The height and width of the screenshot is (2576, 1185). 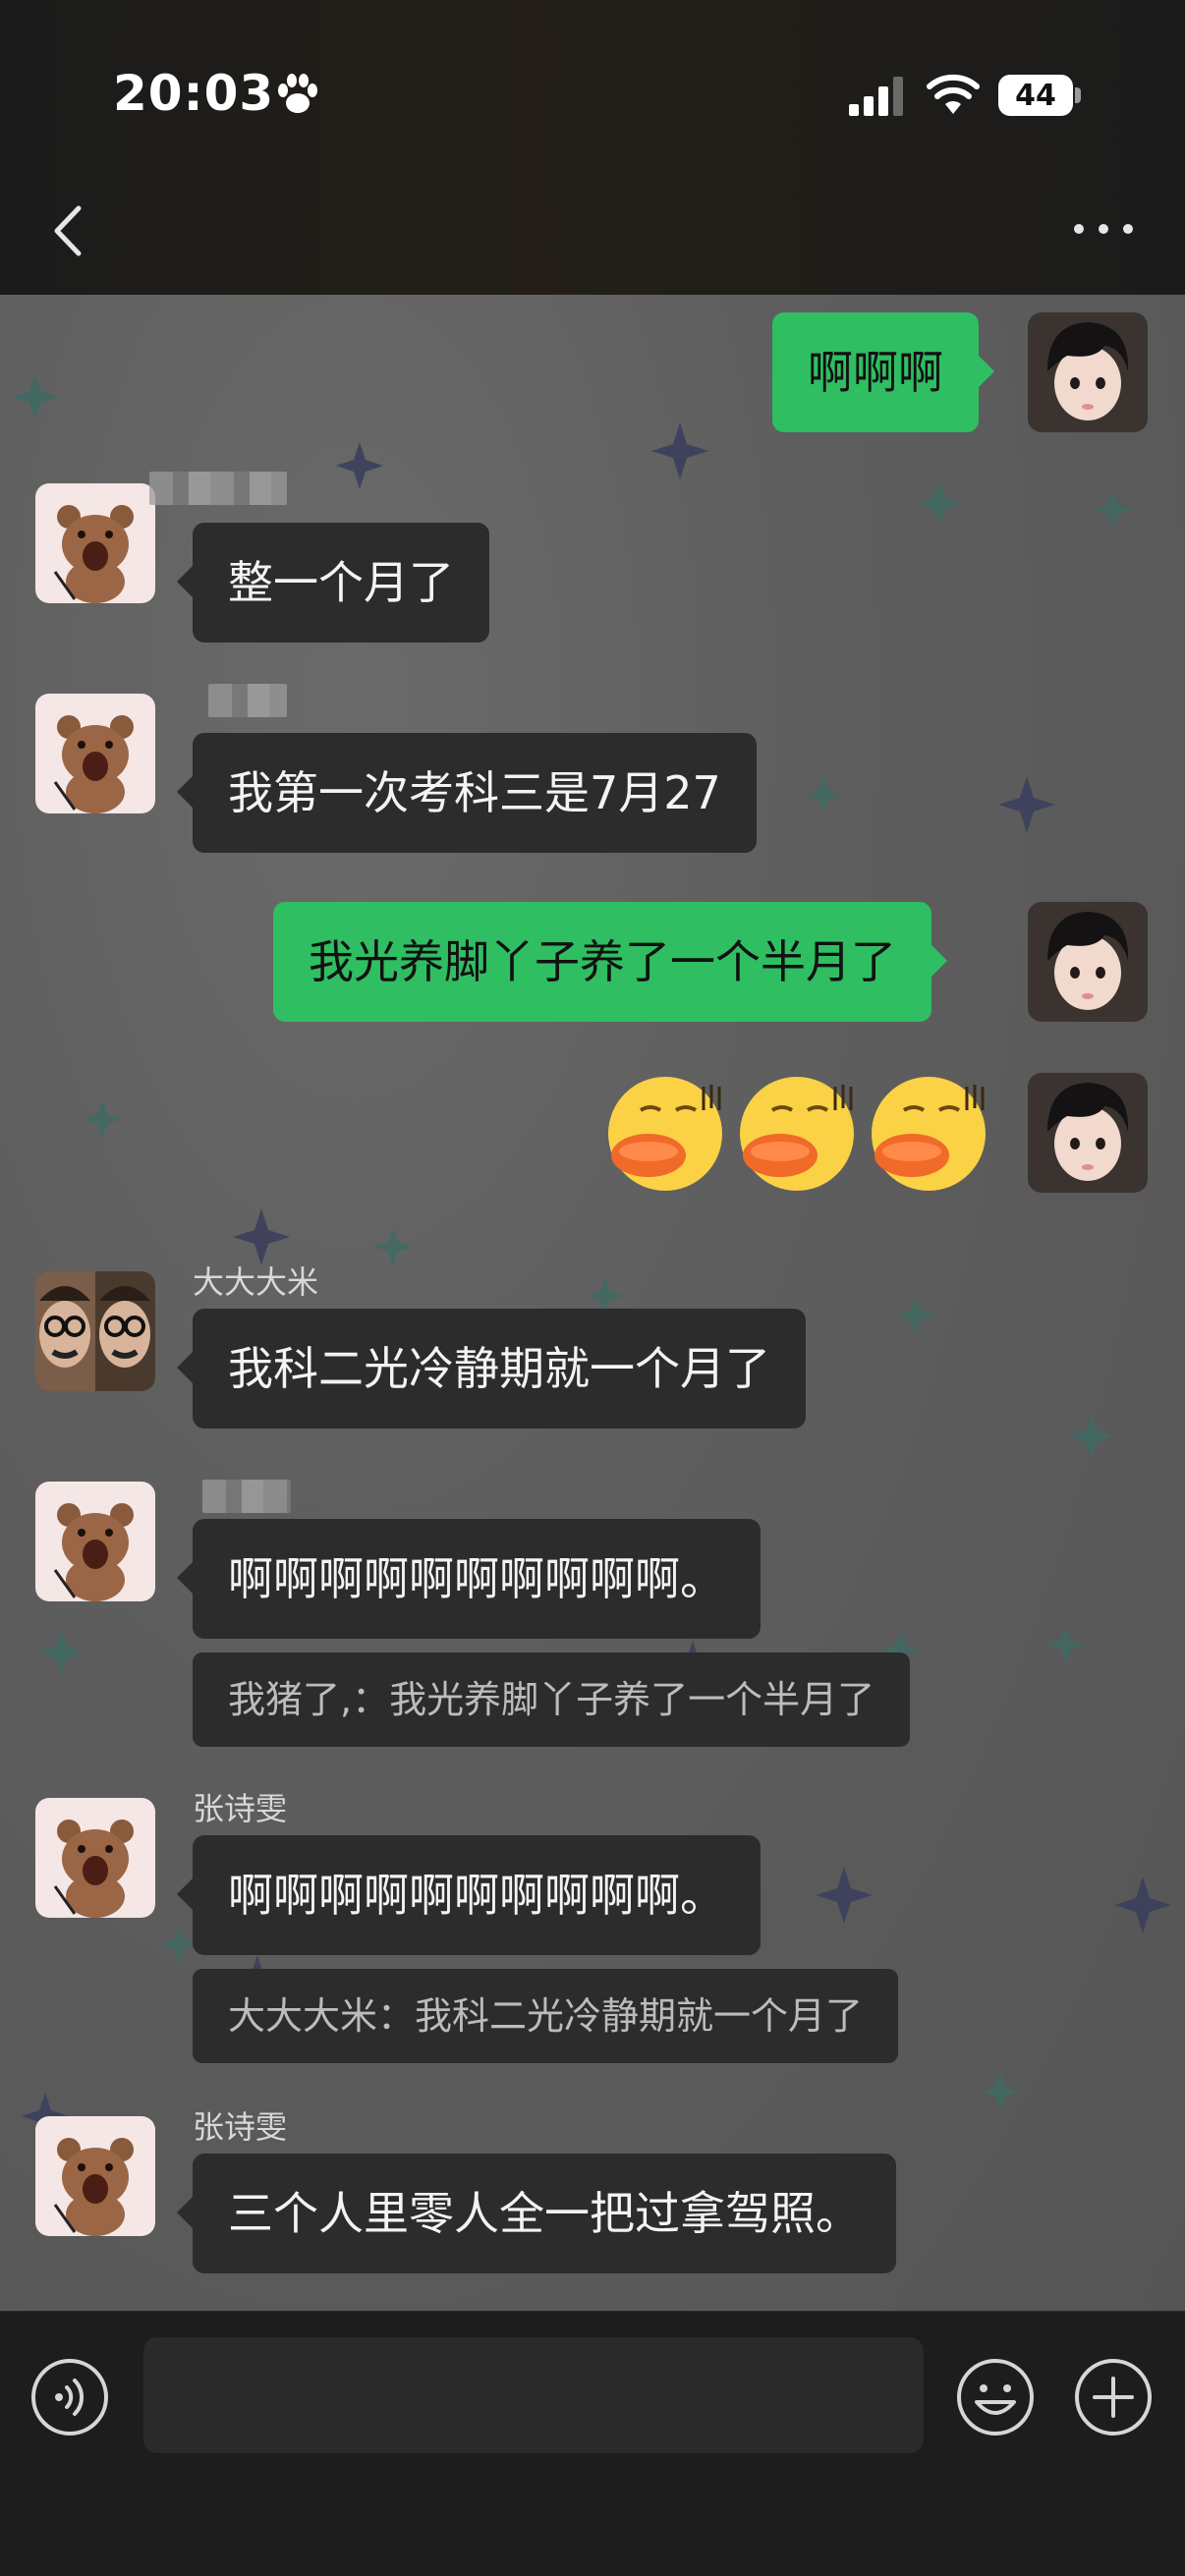 I want to click on cellular-signal-icon, so click(x=876, y=96).